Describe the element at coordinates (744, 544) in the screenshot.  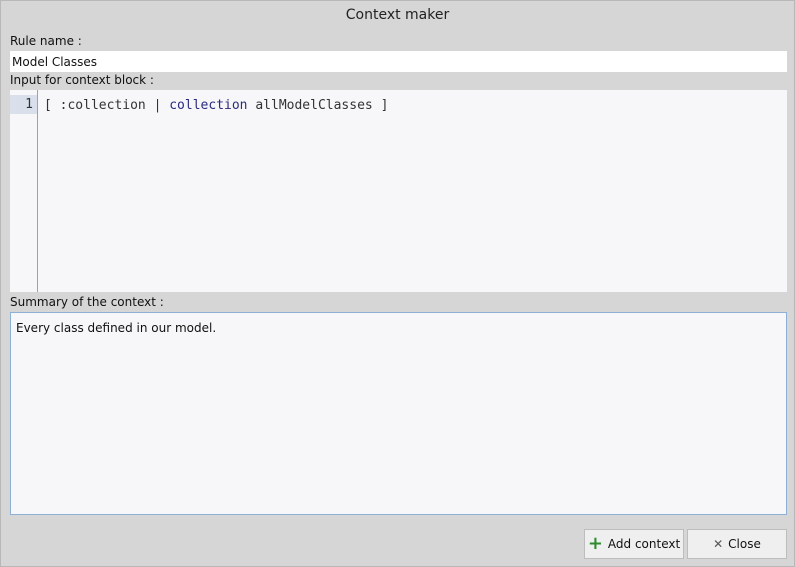
I see `close-label: Close` at that location.